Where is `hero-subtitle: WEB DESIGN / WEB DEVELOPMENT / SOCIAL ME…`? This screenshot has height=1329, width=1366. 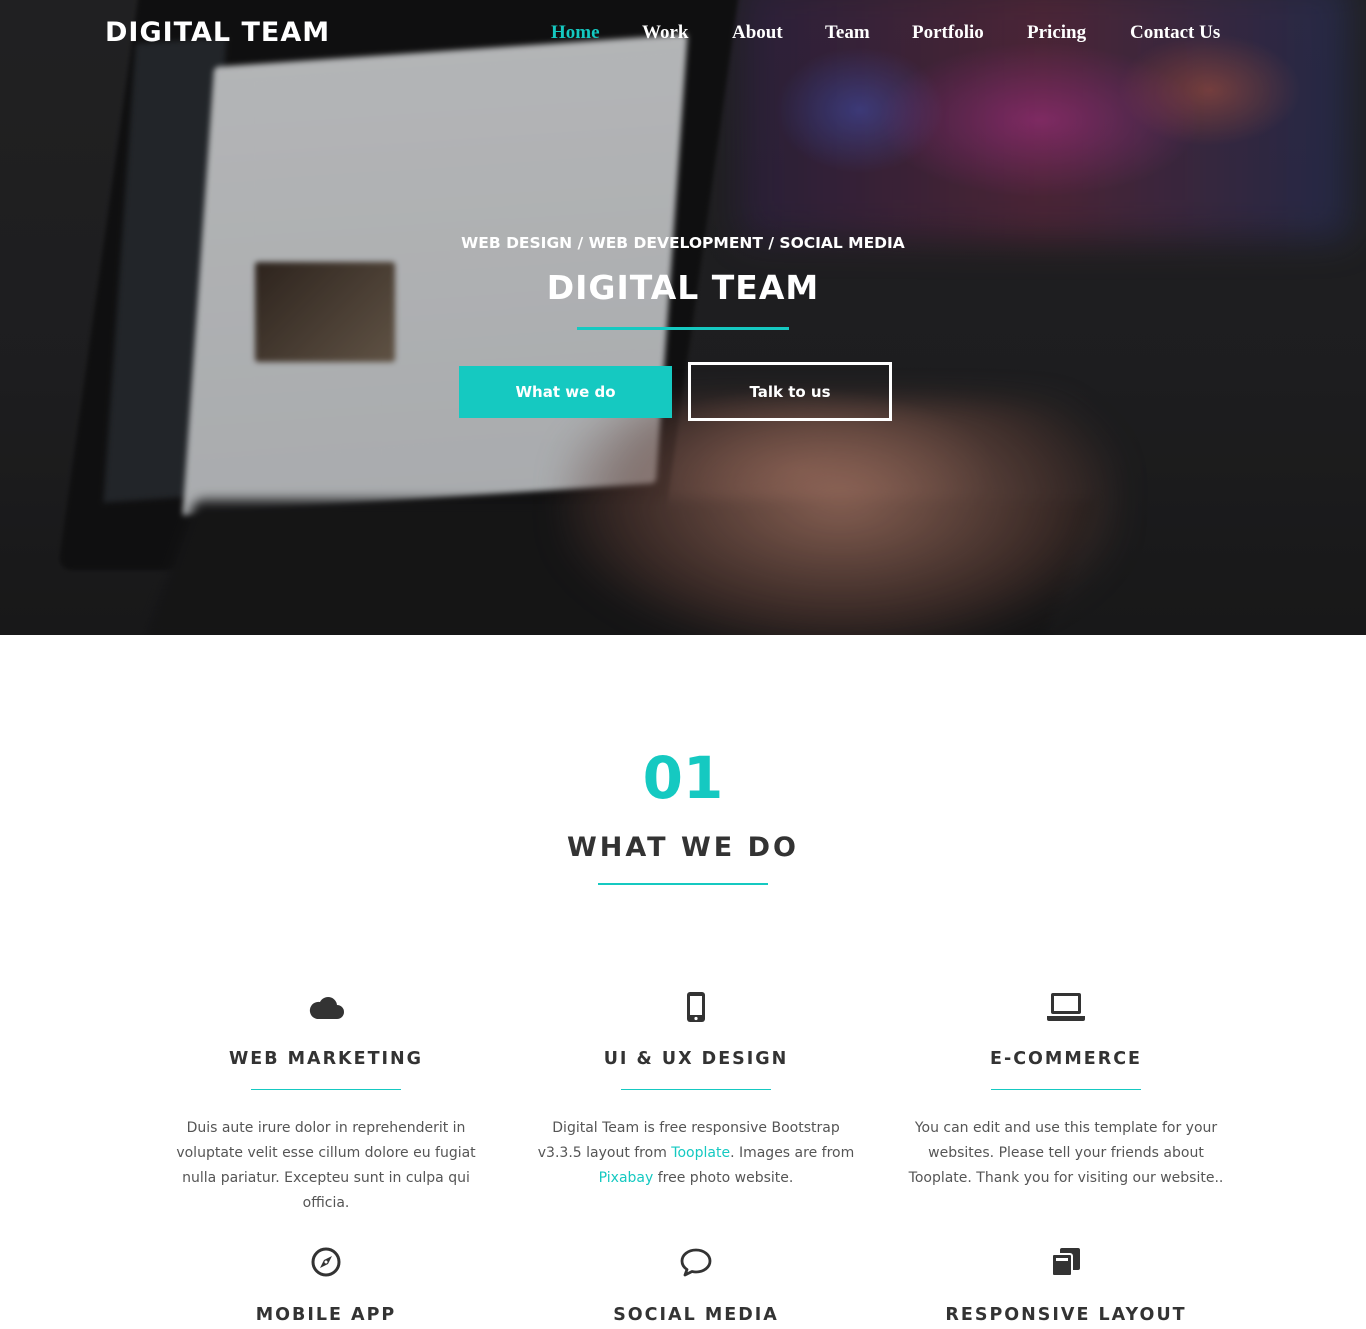
hero-subtitle: WEB DESIGN / WEB DEVELOPMENT / SOCIAL ME… is located at coordinates (683, 243).